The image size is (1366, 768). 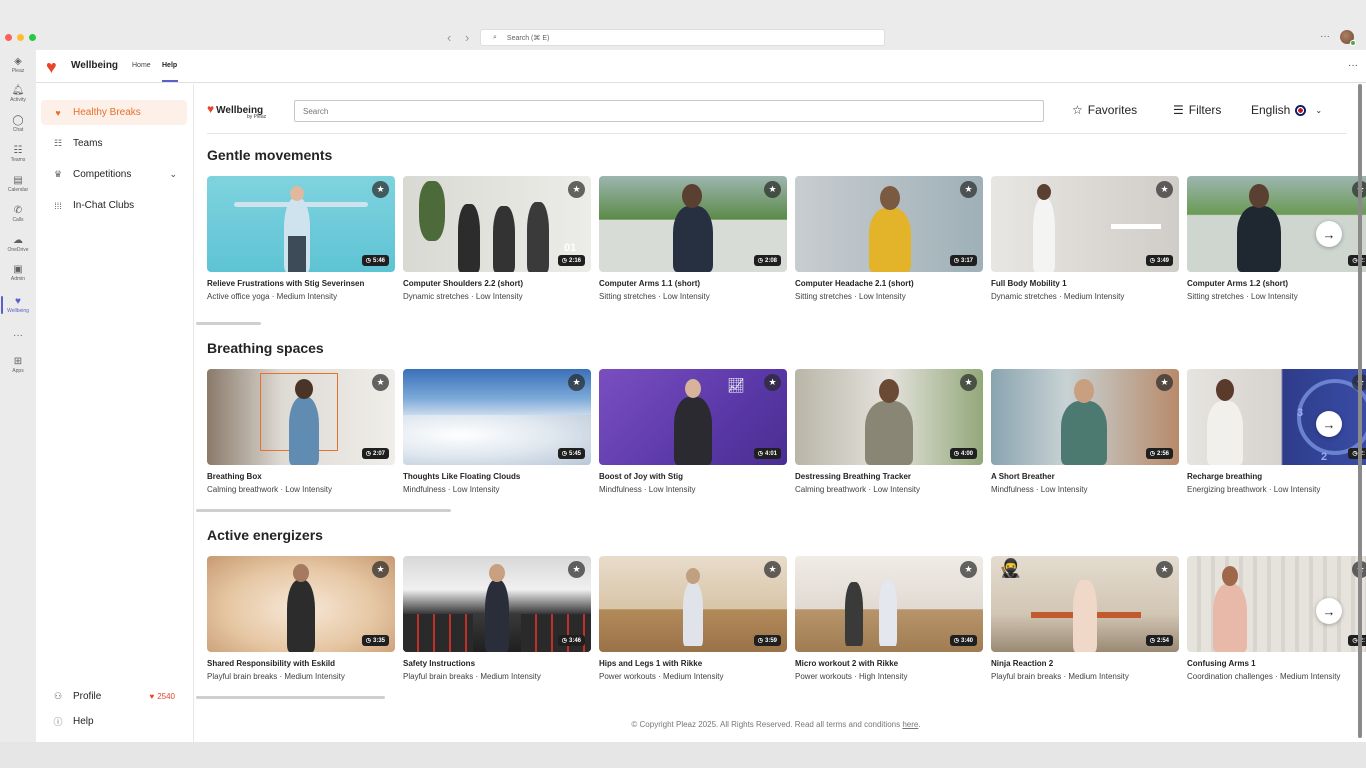 I want to click on language-select: English ⌄, so click(x=1286, y=110).